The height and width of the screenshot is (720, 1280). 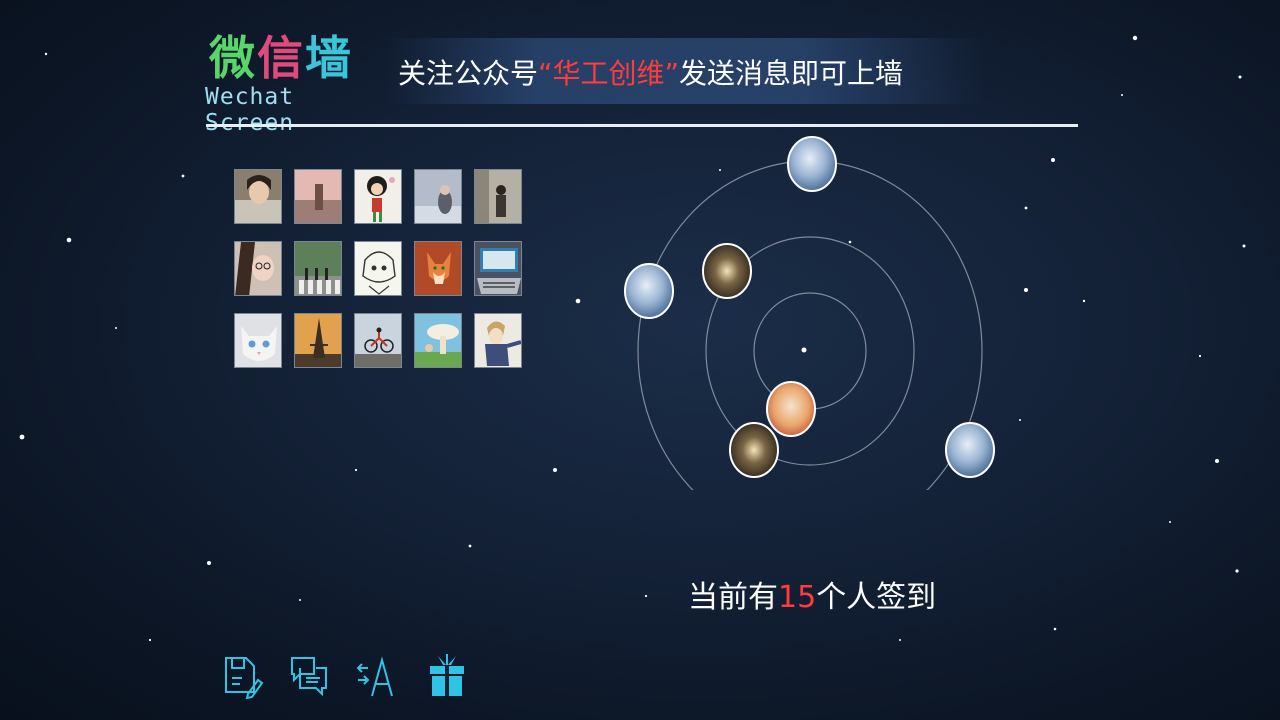 What do you see at coordinates (468, 73) in the screenshot?
I see `banner-prefix: 关注公众号` at bounding box center [468, 73].